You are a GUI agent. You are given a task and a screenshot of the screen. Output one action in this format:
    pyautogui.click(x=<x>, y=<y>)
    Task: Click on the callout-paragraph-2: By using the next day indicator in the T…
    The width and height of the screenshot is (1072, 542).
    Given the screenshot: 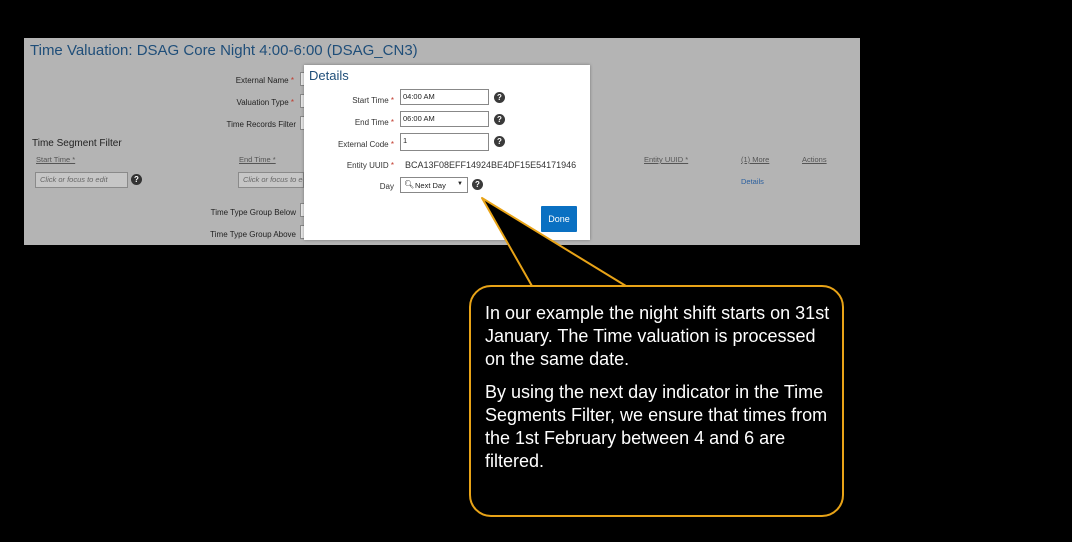 What is the action you would take?
    pyautogui.click(x=656, y=426)
    